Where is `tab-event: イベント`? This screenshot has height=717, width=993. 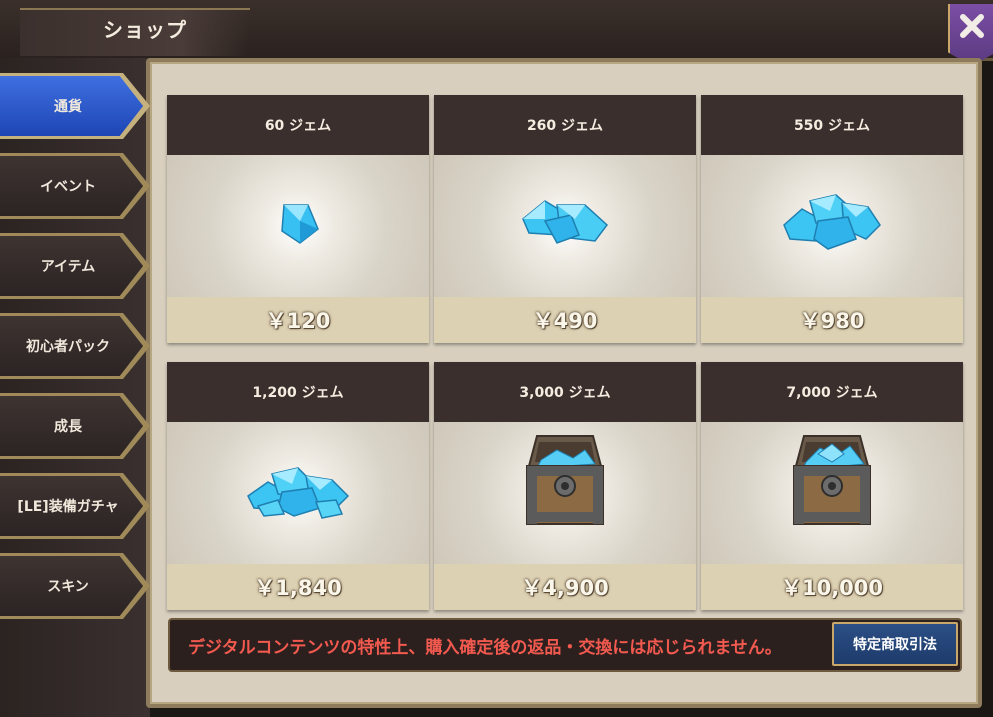
tab-event: イベント is located at coordinates (75, 186).